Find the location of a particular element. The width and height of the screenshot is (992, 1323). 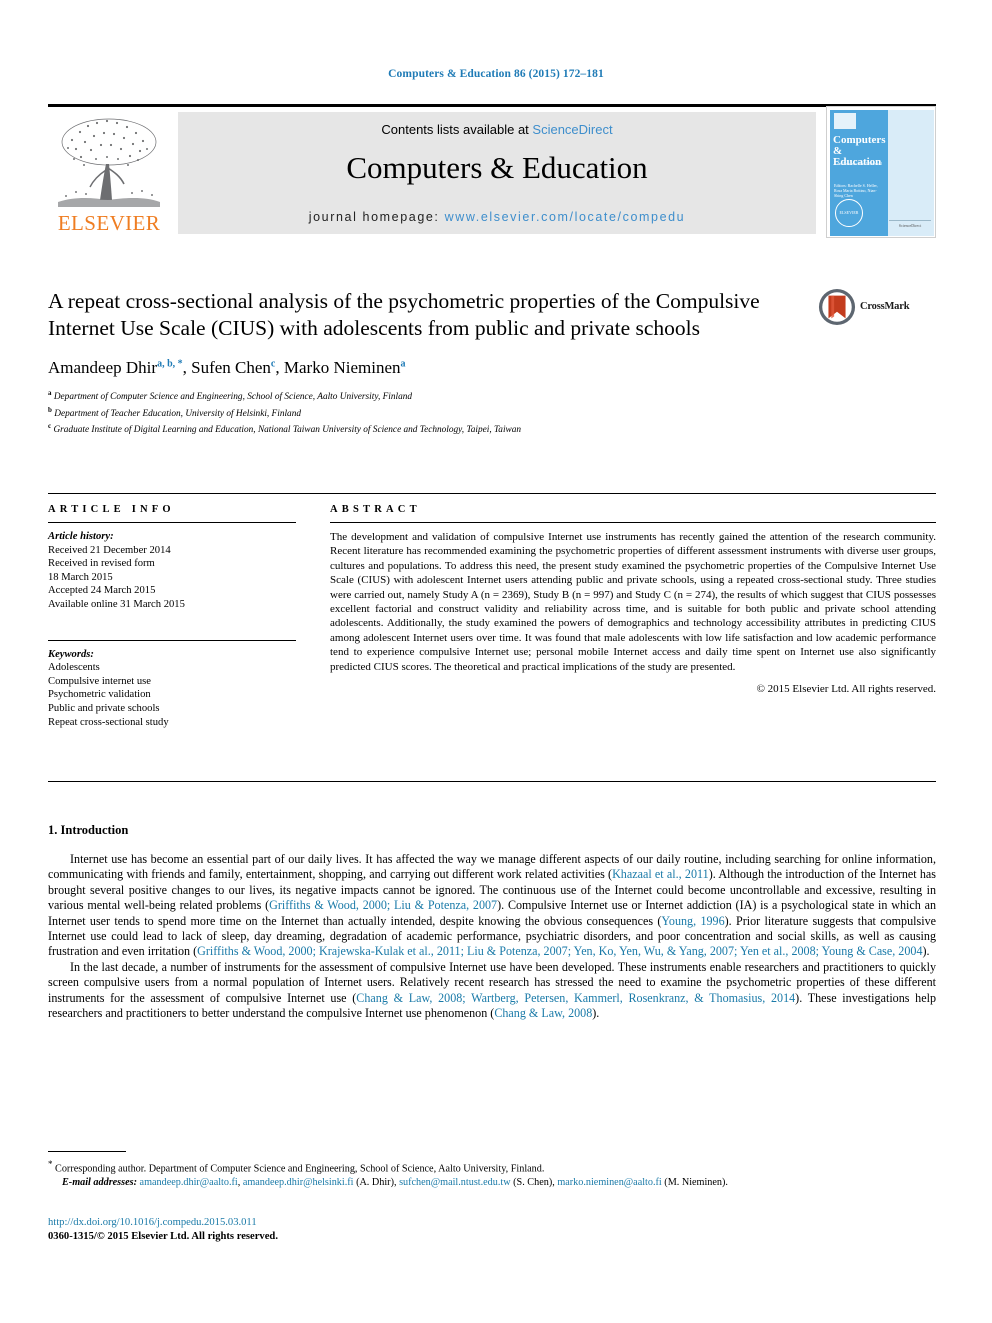

affiliation-mark: a is located at coordinates (50, 393).